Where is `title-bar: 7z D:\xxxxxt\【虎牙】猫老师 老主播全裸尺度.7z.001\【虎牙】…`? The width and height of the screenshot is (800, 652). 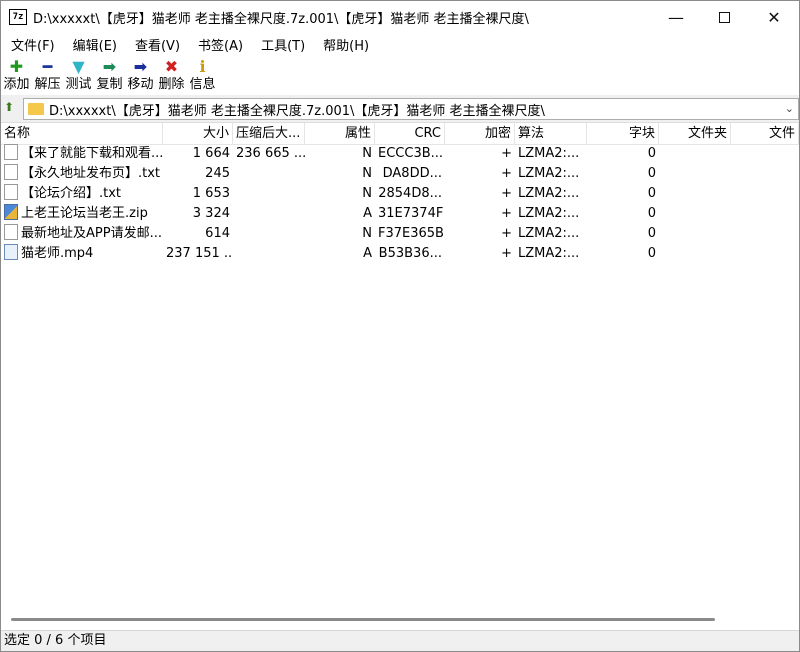 title-bar: 7z D:\xxxxxt\【虎牙】猫老师 老主播全裸尺度.7z.001\【虎牙】… is located at coordinates (400, 17).